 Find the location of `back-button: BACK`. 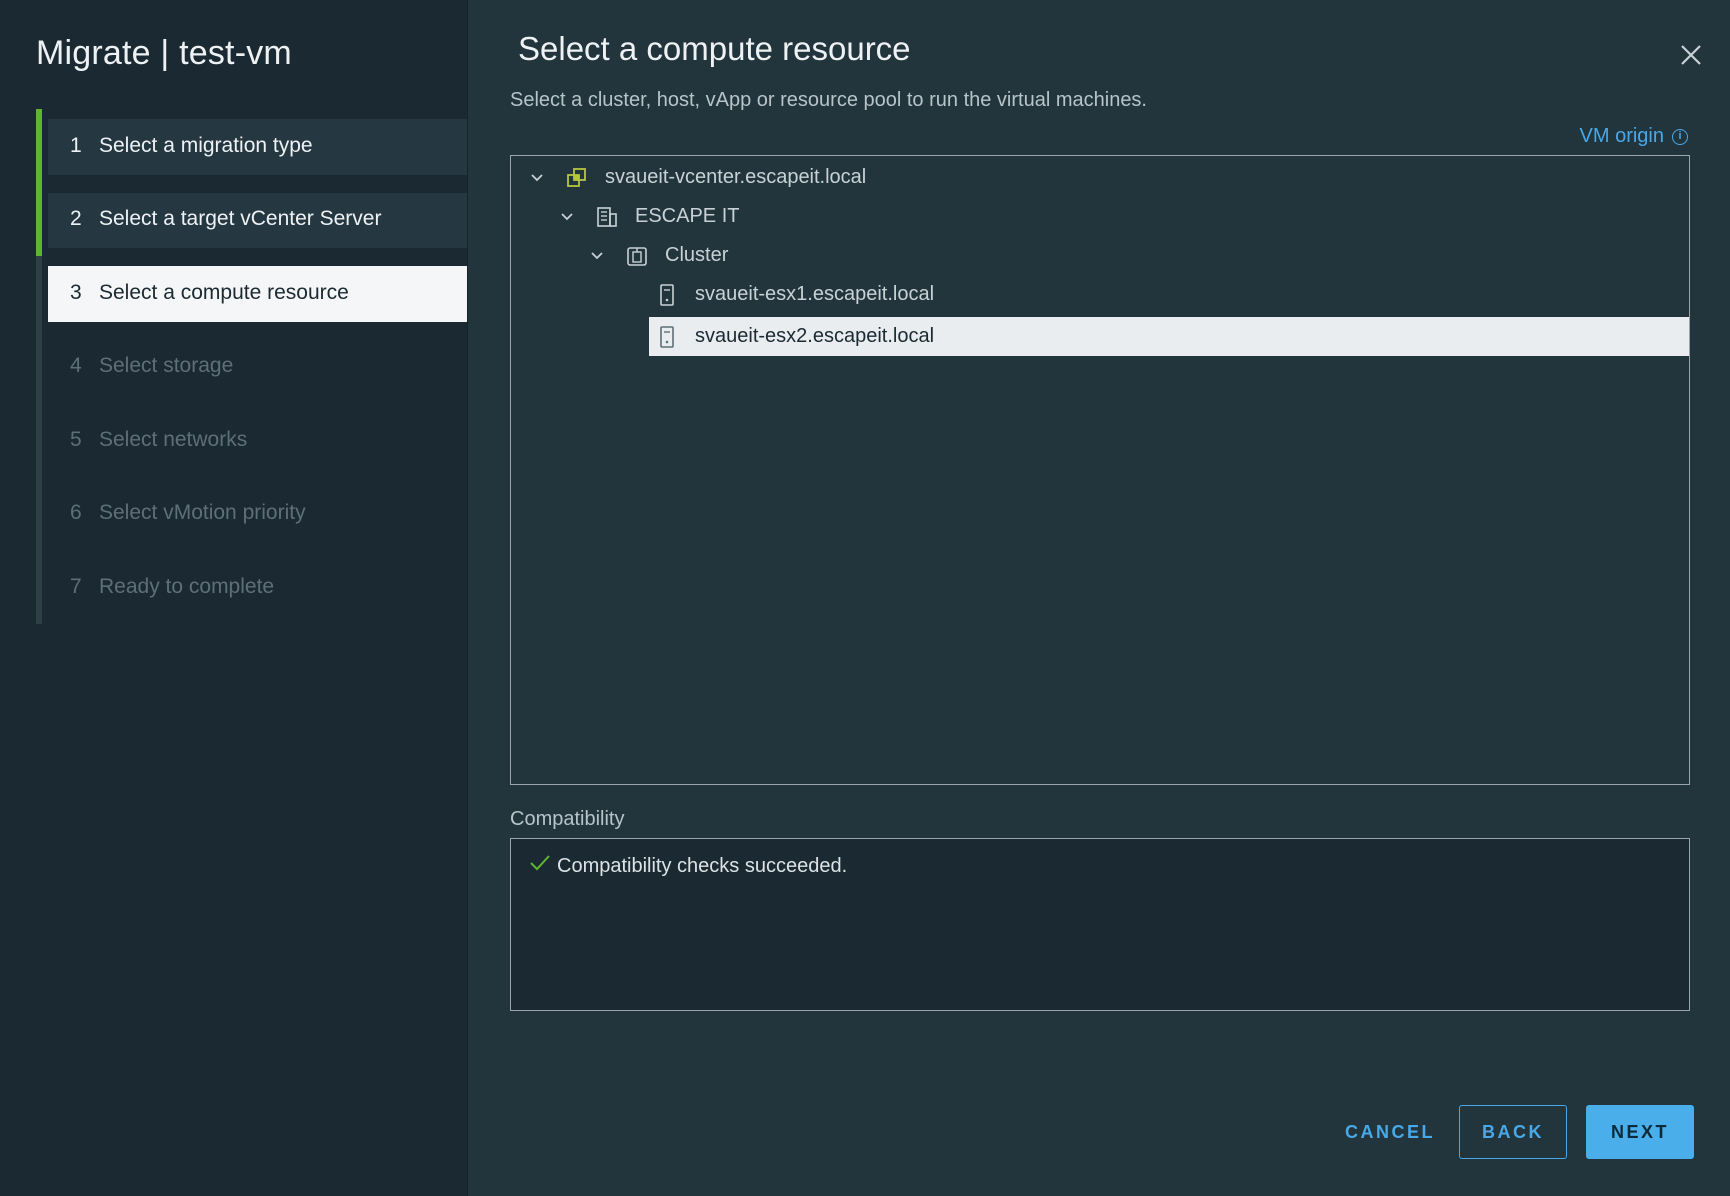

back-button: BACK is located at coordinates (1513, 1132).